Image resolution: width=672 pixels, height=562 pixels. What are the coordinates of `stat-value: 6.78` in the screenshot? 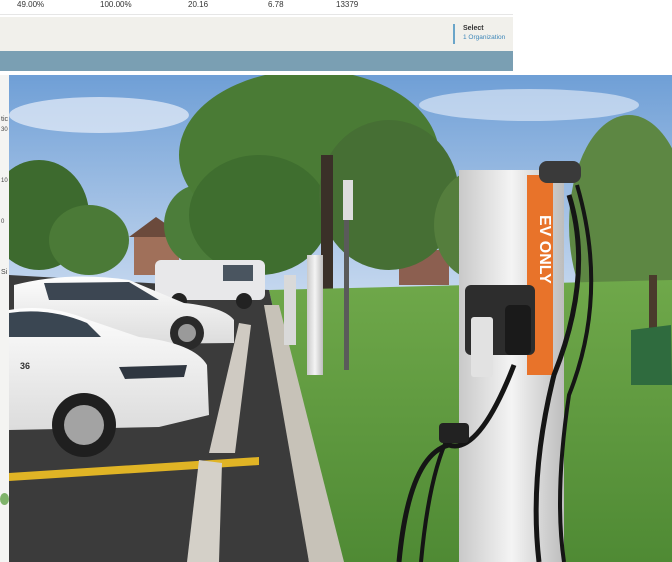 It's located at (276, 4).